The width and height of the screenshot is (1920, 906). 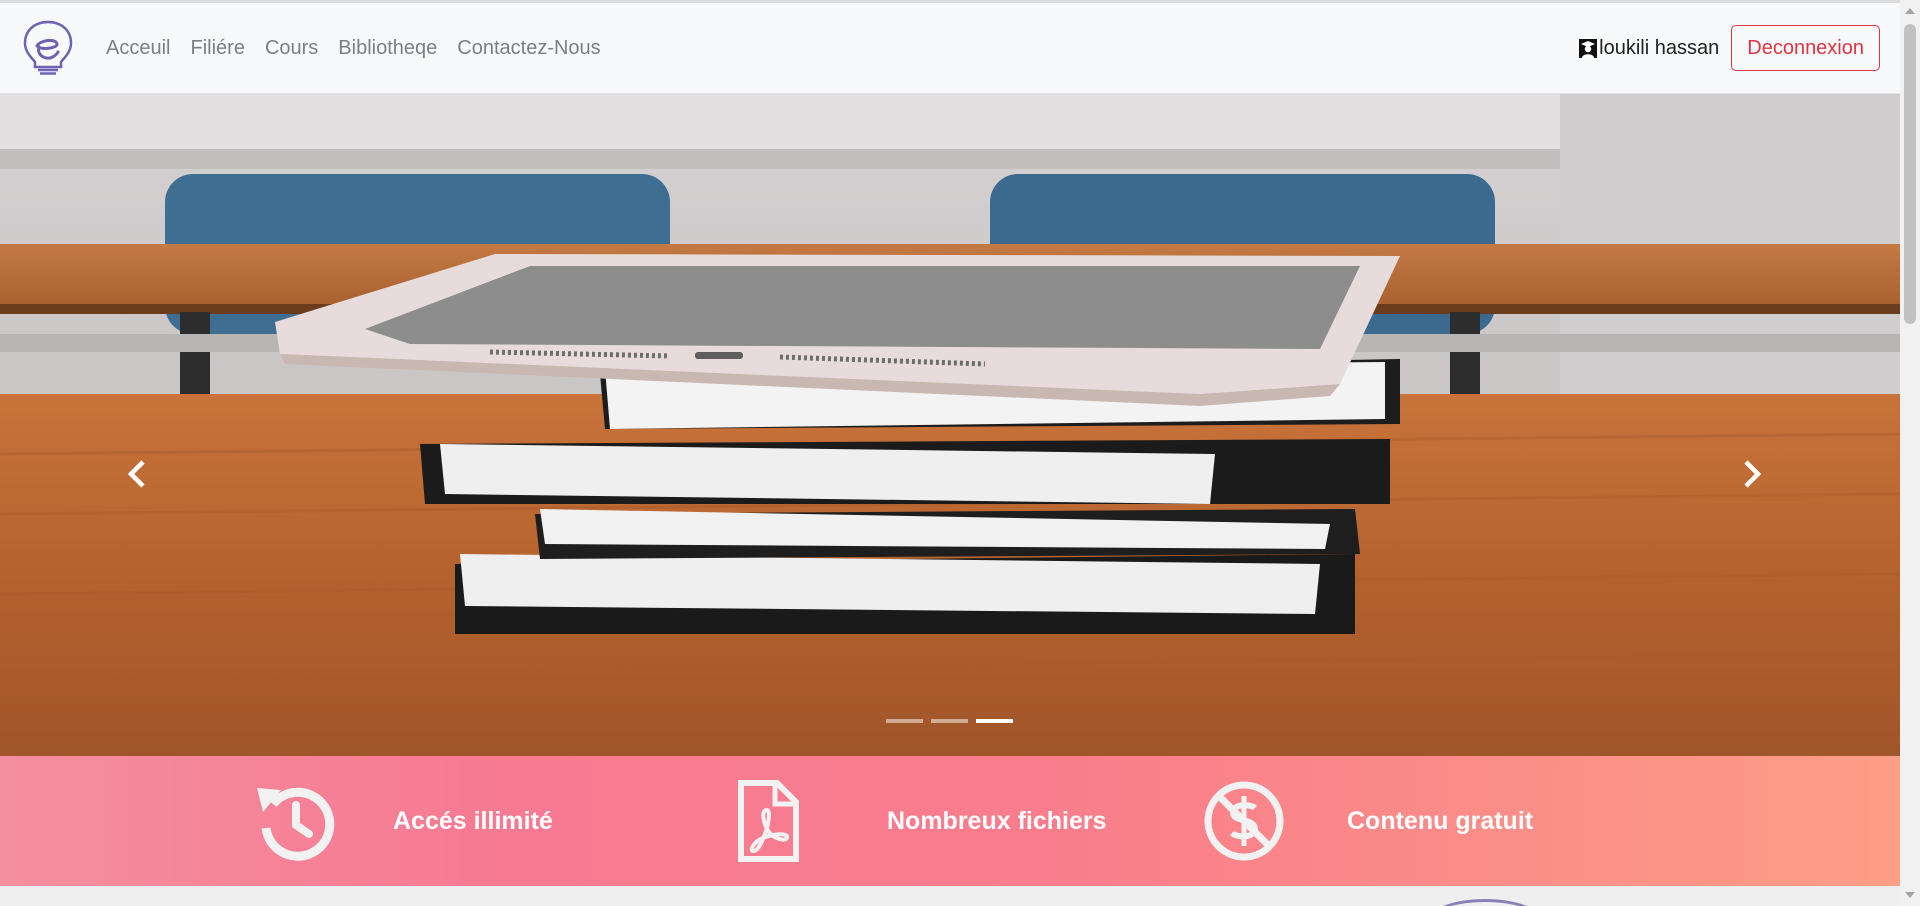 I want to click on feature-unlimited-access: Accés illimité, so click(x=403, y=821).